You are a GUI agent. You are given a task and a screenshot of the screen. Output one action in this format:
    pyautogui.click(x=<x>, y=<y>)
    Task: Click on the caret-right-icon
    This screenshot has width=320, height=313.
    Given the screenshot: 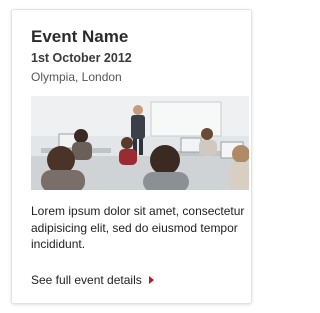 What is the action you would take?
    pyautogui.click(x=151, y=280)
    